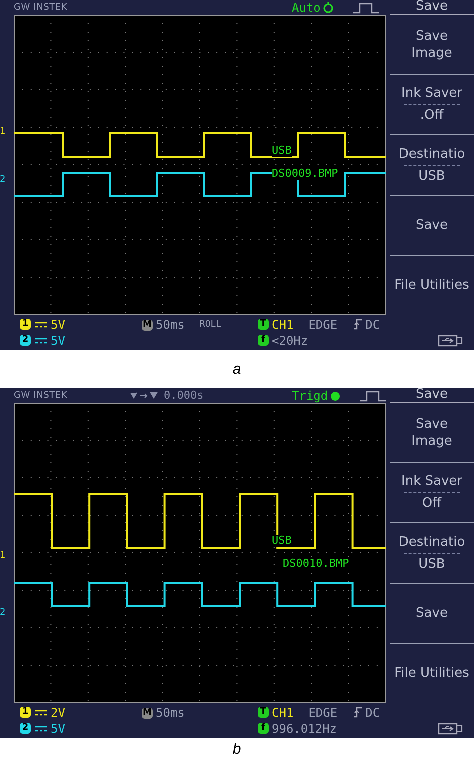 The height and width of the screenshot is (761, 474). I want to click on mode-label: ROLL, so click(211, 325).